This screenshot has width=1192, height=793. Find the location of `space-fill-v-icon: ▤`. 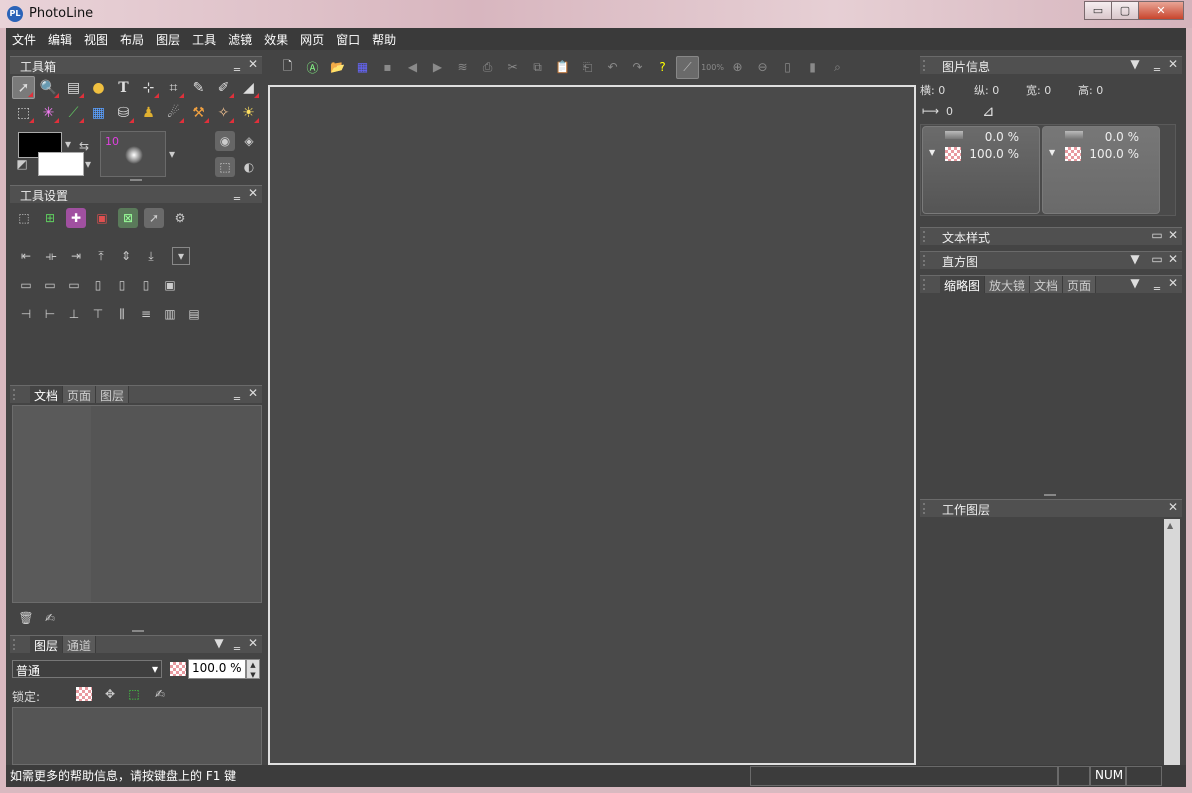

space-fill-v-icon: ▤ is located at coordinates (194, 314).